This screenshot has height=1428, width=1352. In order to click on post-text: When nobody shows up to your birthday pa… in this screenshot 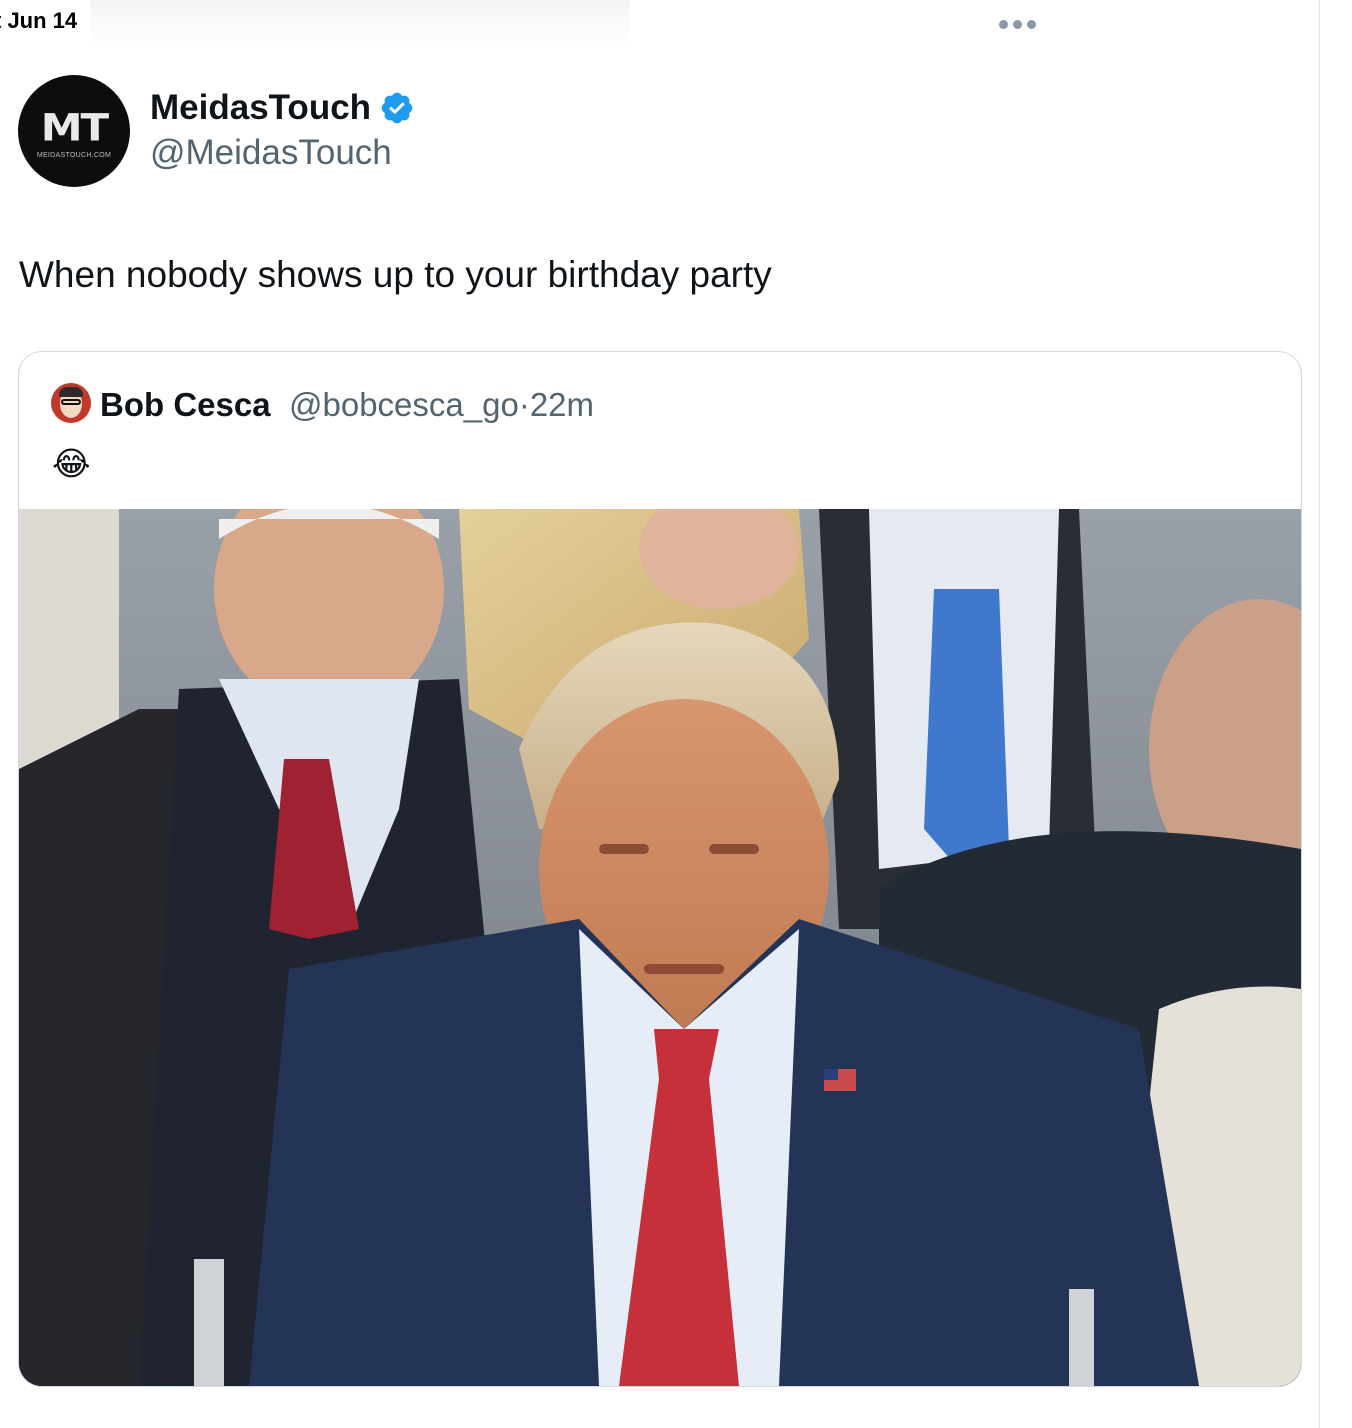, I will do `click(395, 274)`.